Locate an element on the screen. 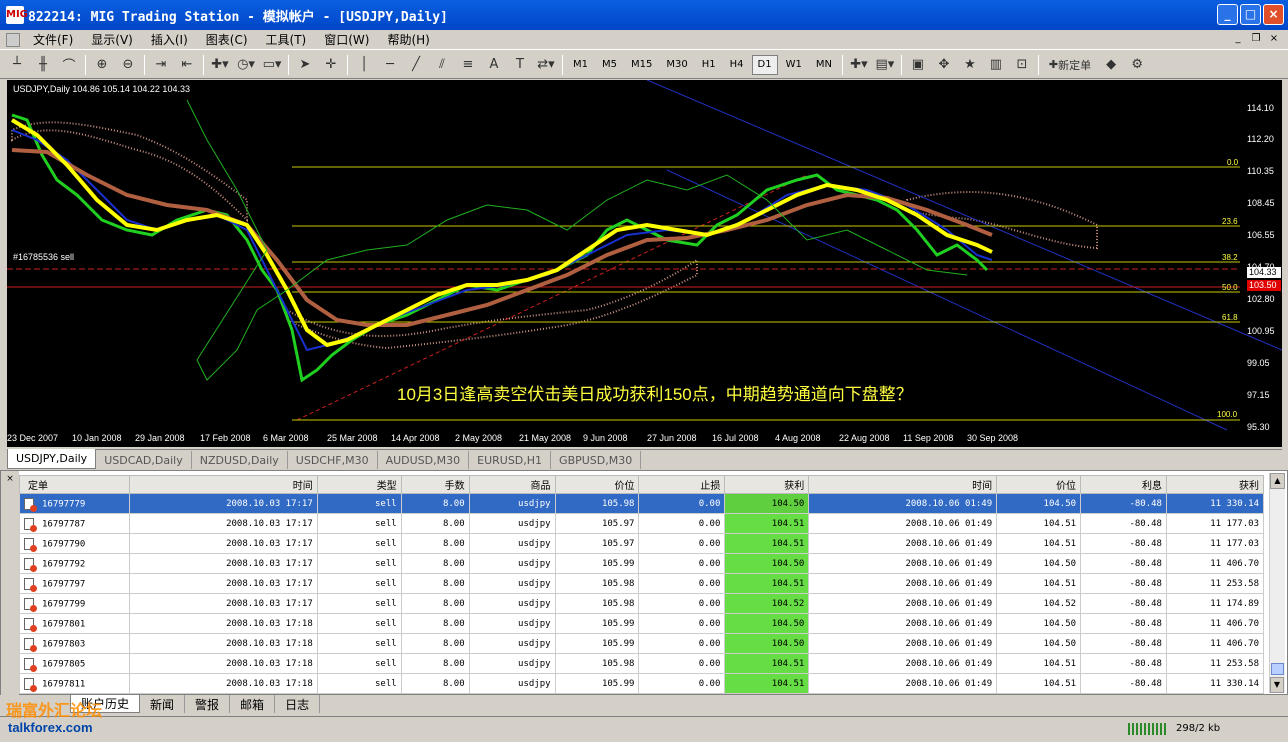 The image size is (1288, 742). chart-tab-usdjpy: USDJPY,Daily is located at coordinates (52, 459).